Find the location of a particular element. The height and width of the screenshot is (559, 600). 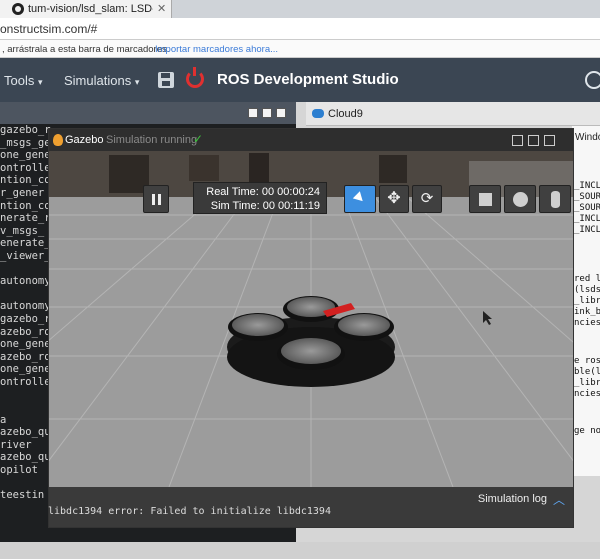

tab-close-icon: ✕ is located at coordinates (161, 8).